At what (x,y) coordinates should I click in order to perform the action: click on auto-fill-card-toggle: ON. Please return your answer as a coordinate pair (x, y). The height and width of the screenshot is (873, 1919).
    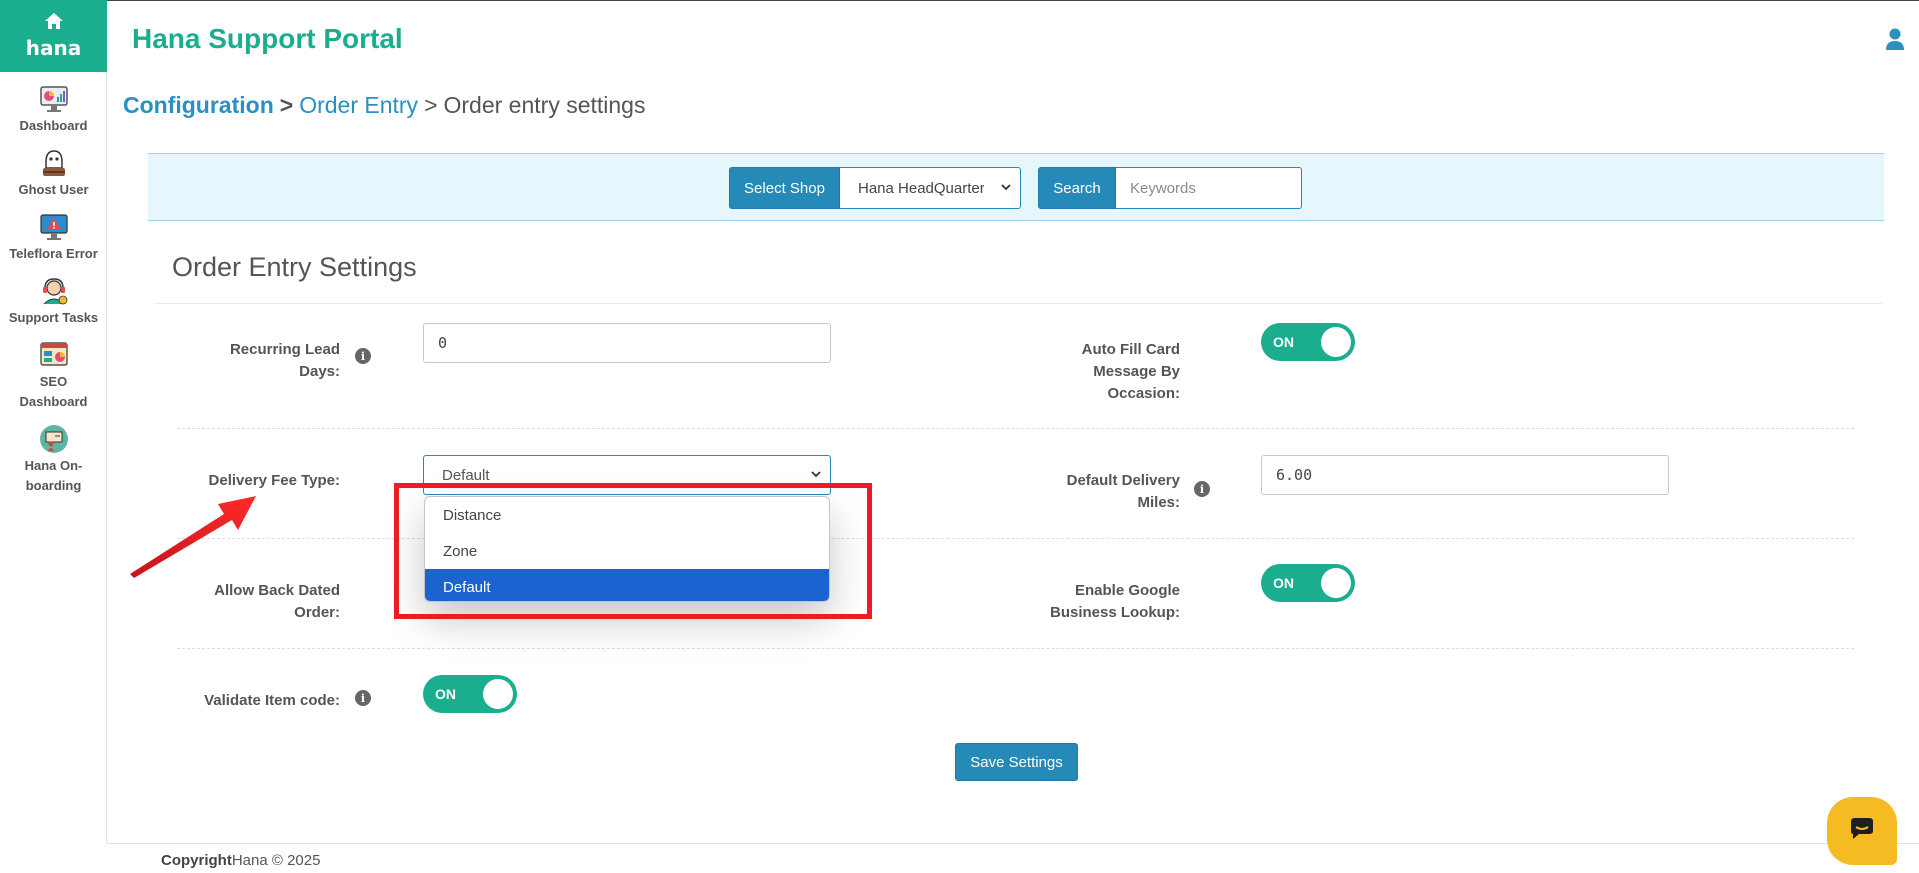
    Looking at the image, I should click on (1308, 342).